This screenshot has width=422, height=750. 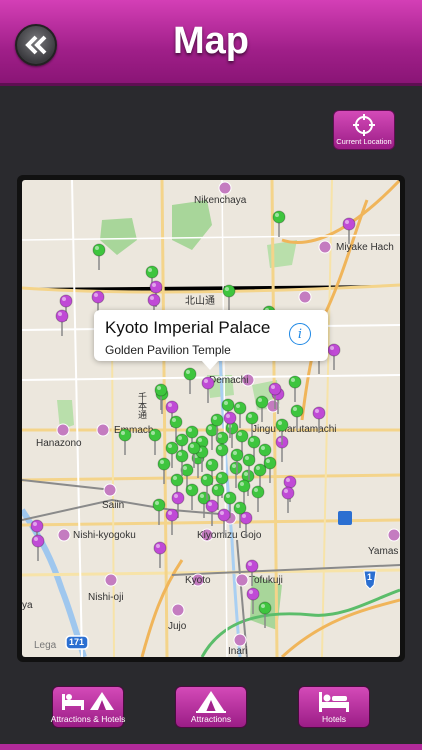 What do you see at coordinates (88, 701) in the screenshot?
I see `bed-and-tent-icon` at bounding box center [88, 701].